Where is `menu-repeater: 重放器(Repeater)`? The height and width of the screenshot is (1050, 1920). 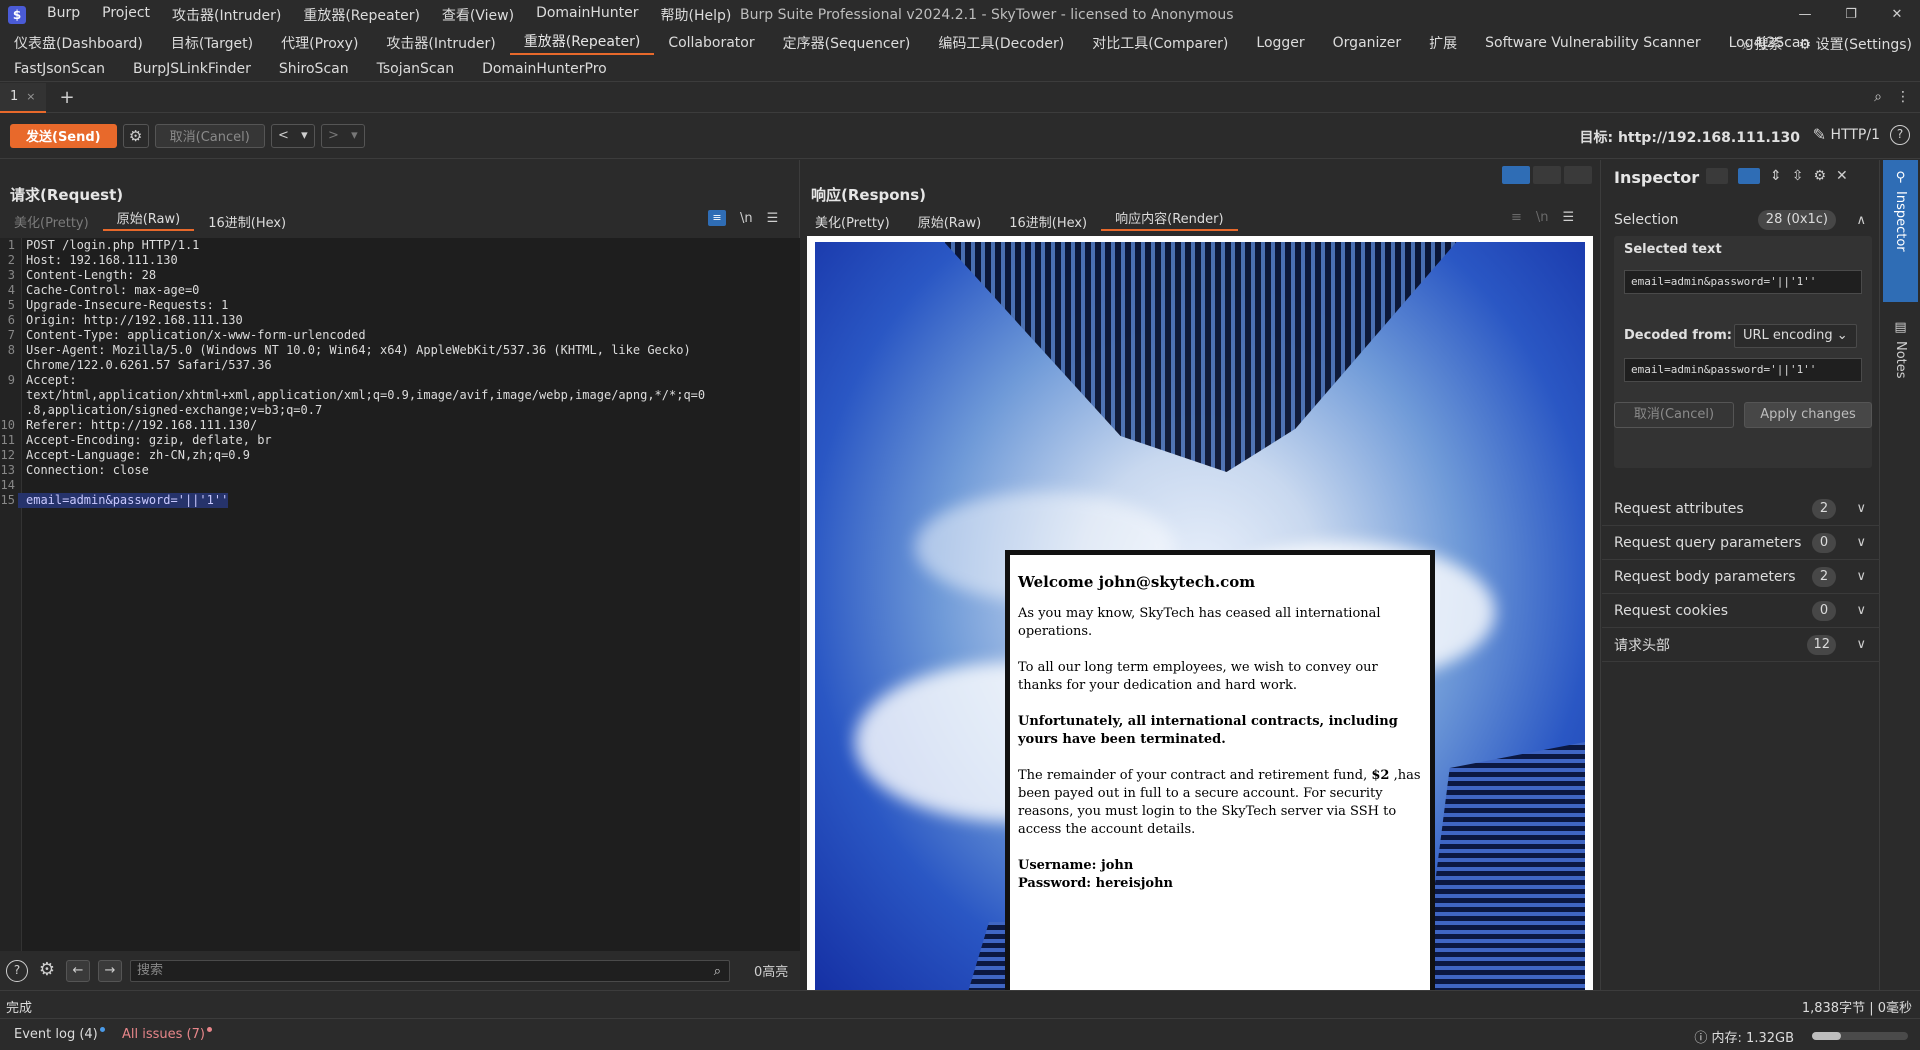
menu-repeater: 重放器(Repeater) is located at coordinates (361, 15).